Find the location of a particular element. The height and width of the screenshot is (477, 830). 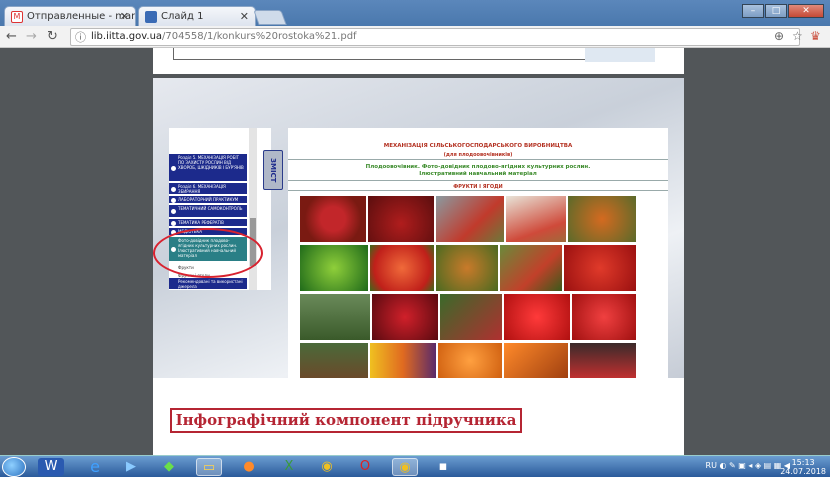

photo-strawberry-field is located at coordinates (335, 317).